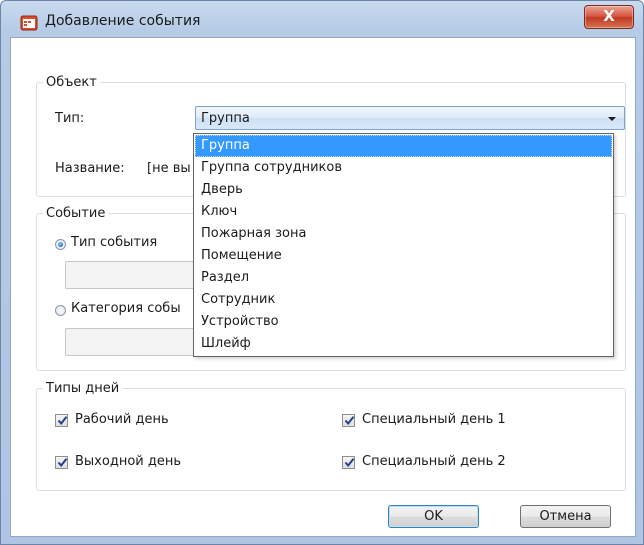 This screenshot has width=644, height=545. I want to click on dropdown-option: Сотрудник, so click(403, 300).